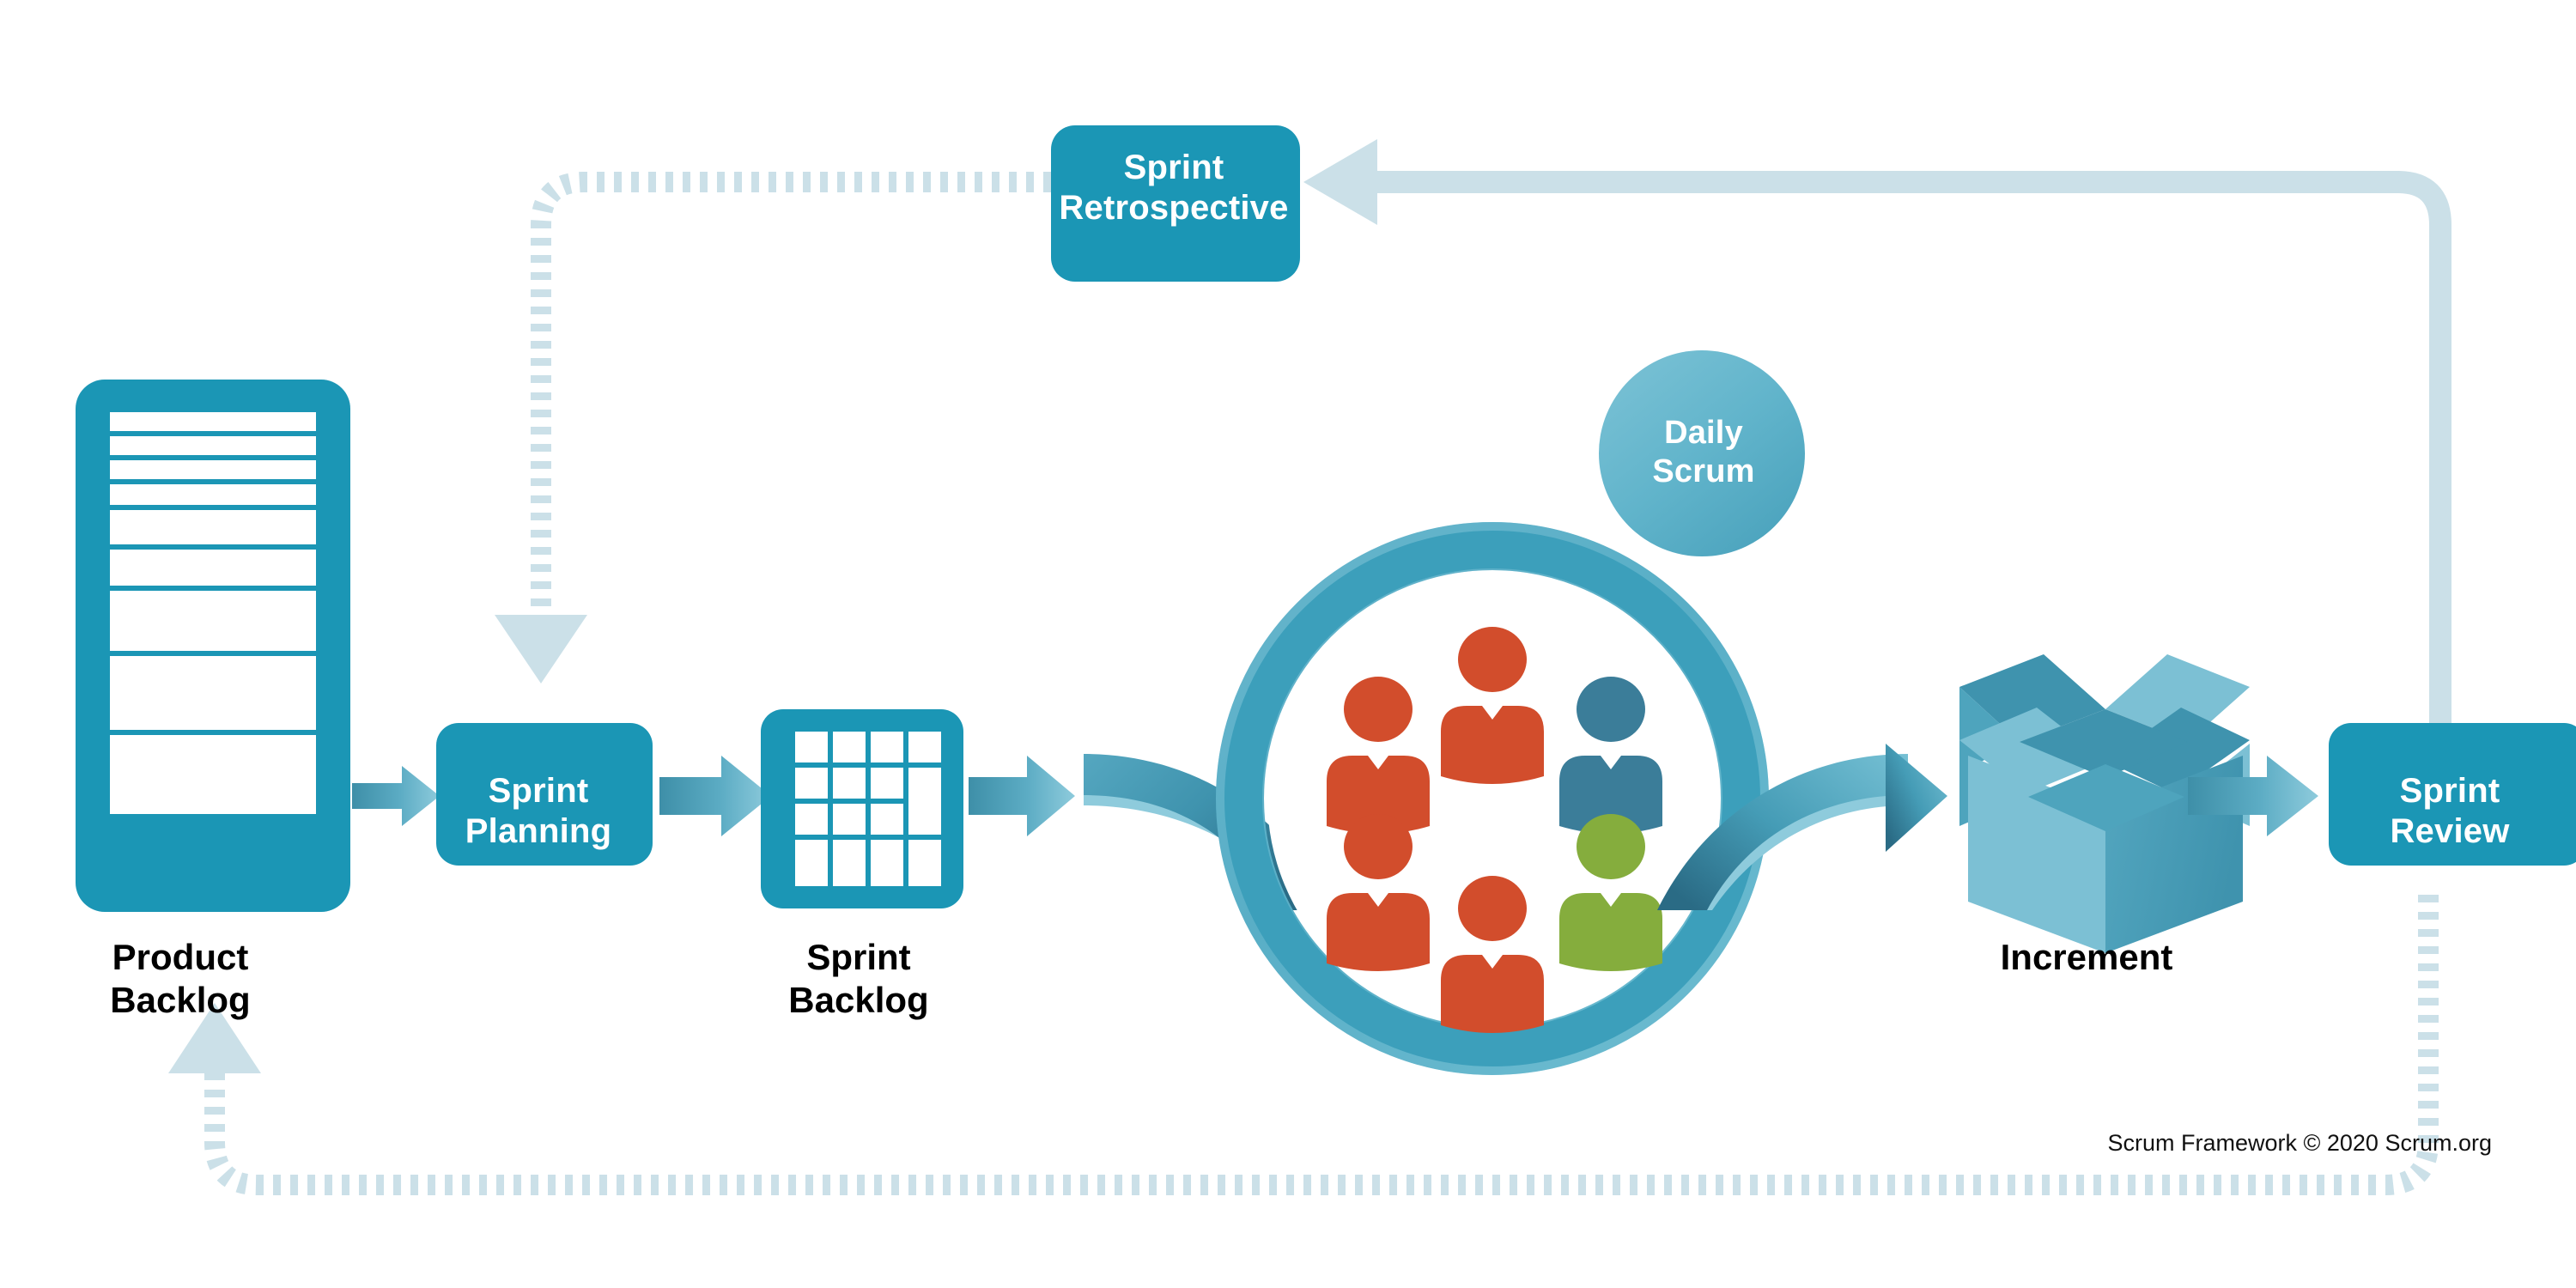 This screenshot has width=2576, height=1288. What do you see at coordinates (858, 979) in the screenshot?
I see `sprint-backlog-caption: Sprint Backlog` at bounding box center [858, 979].